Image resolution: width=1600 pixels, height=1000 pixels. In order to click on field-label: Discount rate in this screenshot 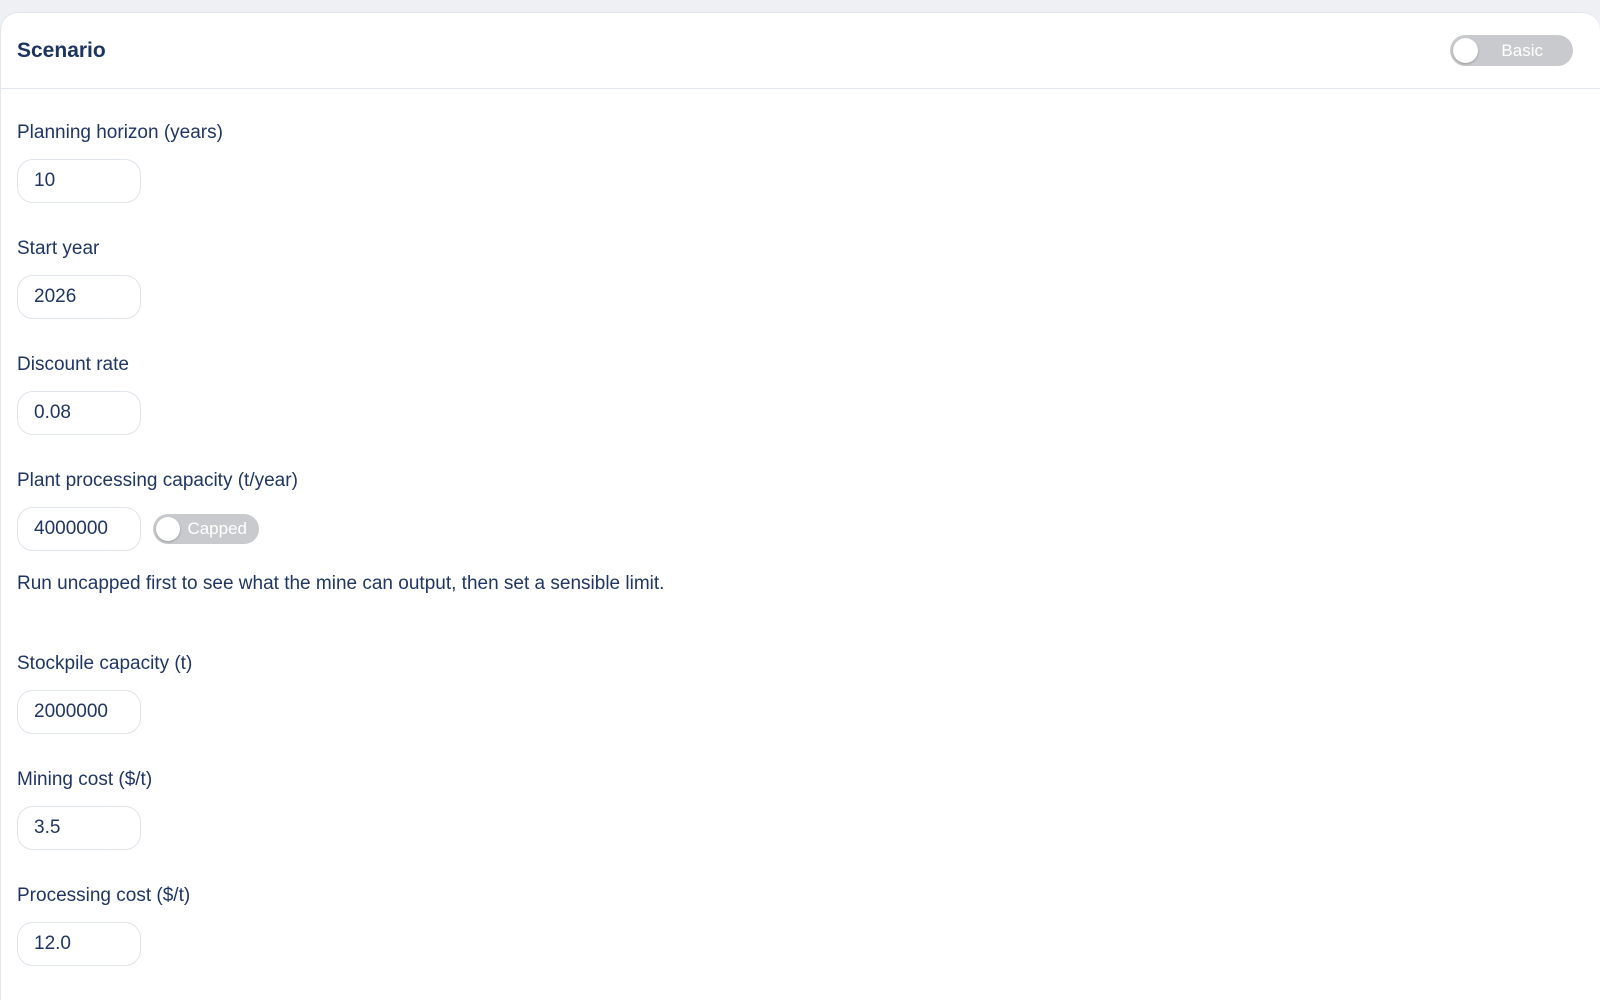, I will do `click(73, 364)`.